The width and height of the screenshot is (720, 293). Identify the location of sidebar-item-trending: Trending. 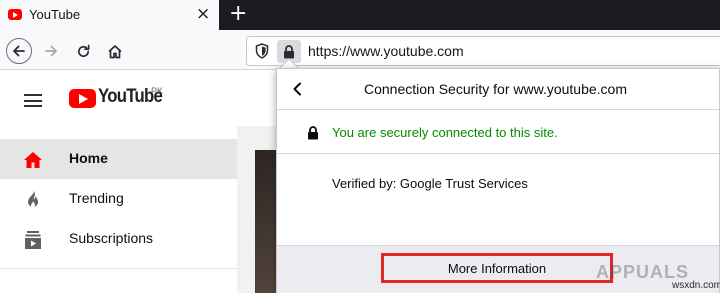
(118, 199).